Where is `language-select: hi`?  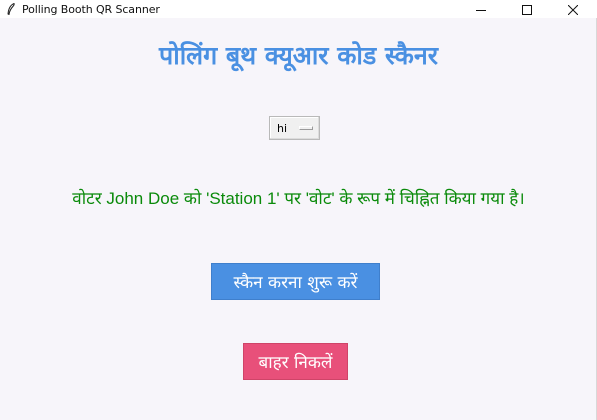 language-select: hi is located at coordinates (294, 128).